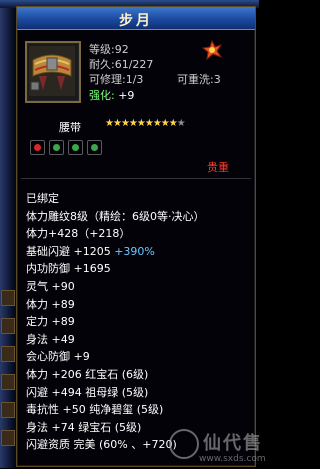  I want to click on attribute-line: 闪避资质 完美 (60% 、+720), so click(101, 444).